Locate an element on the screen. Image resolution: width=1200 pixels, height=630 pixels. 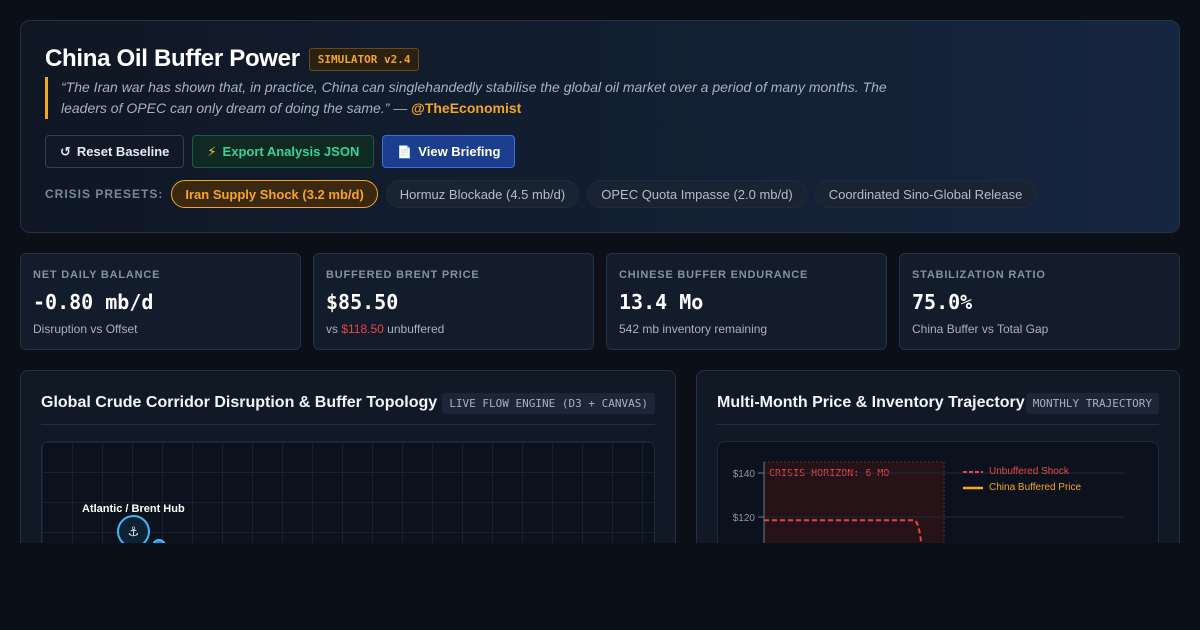
stat-value: 75.0% is located at coordinates (942, 302).